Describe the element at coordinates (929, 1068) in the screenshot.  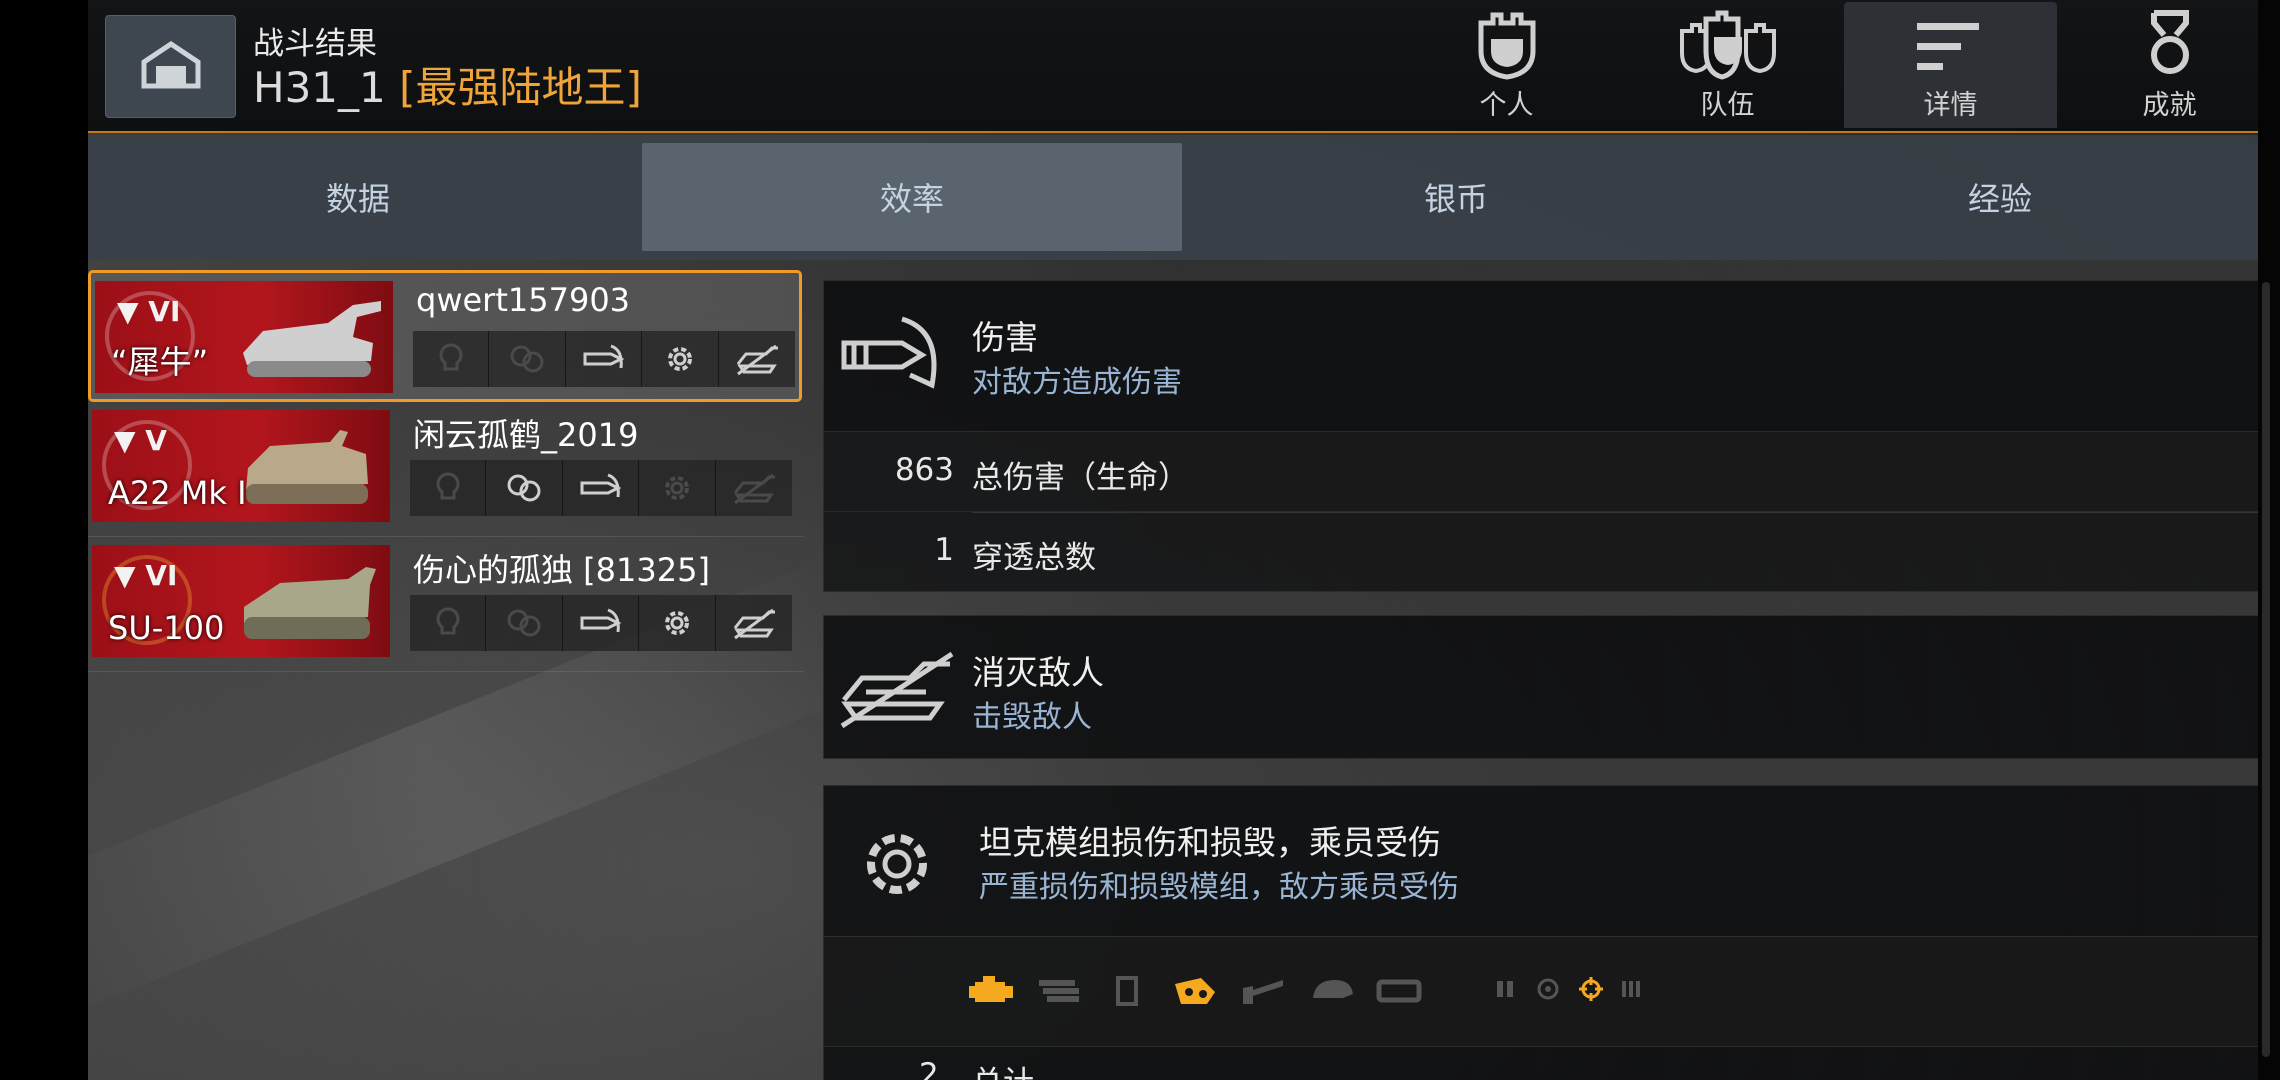
I see `stat-value: 2` at that location.